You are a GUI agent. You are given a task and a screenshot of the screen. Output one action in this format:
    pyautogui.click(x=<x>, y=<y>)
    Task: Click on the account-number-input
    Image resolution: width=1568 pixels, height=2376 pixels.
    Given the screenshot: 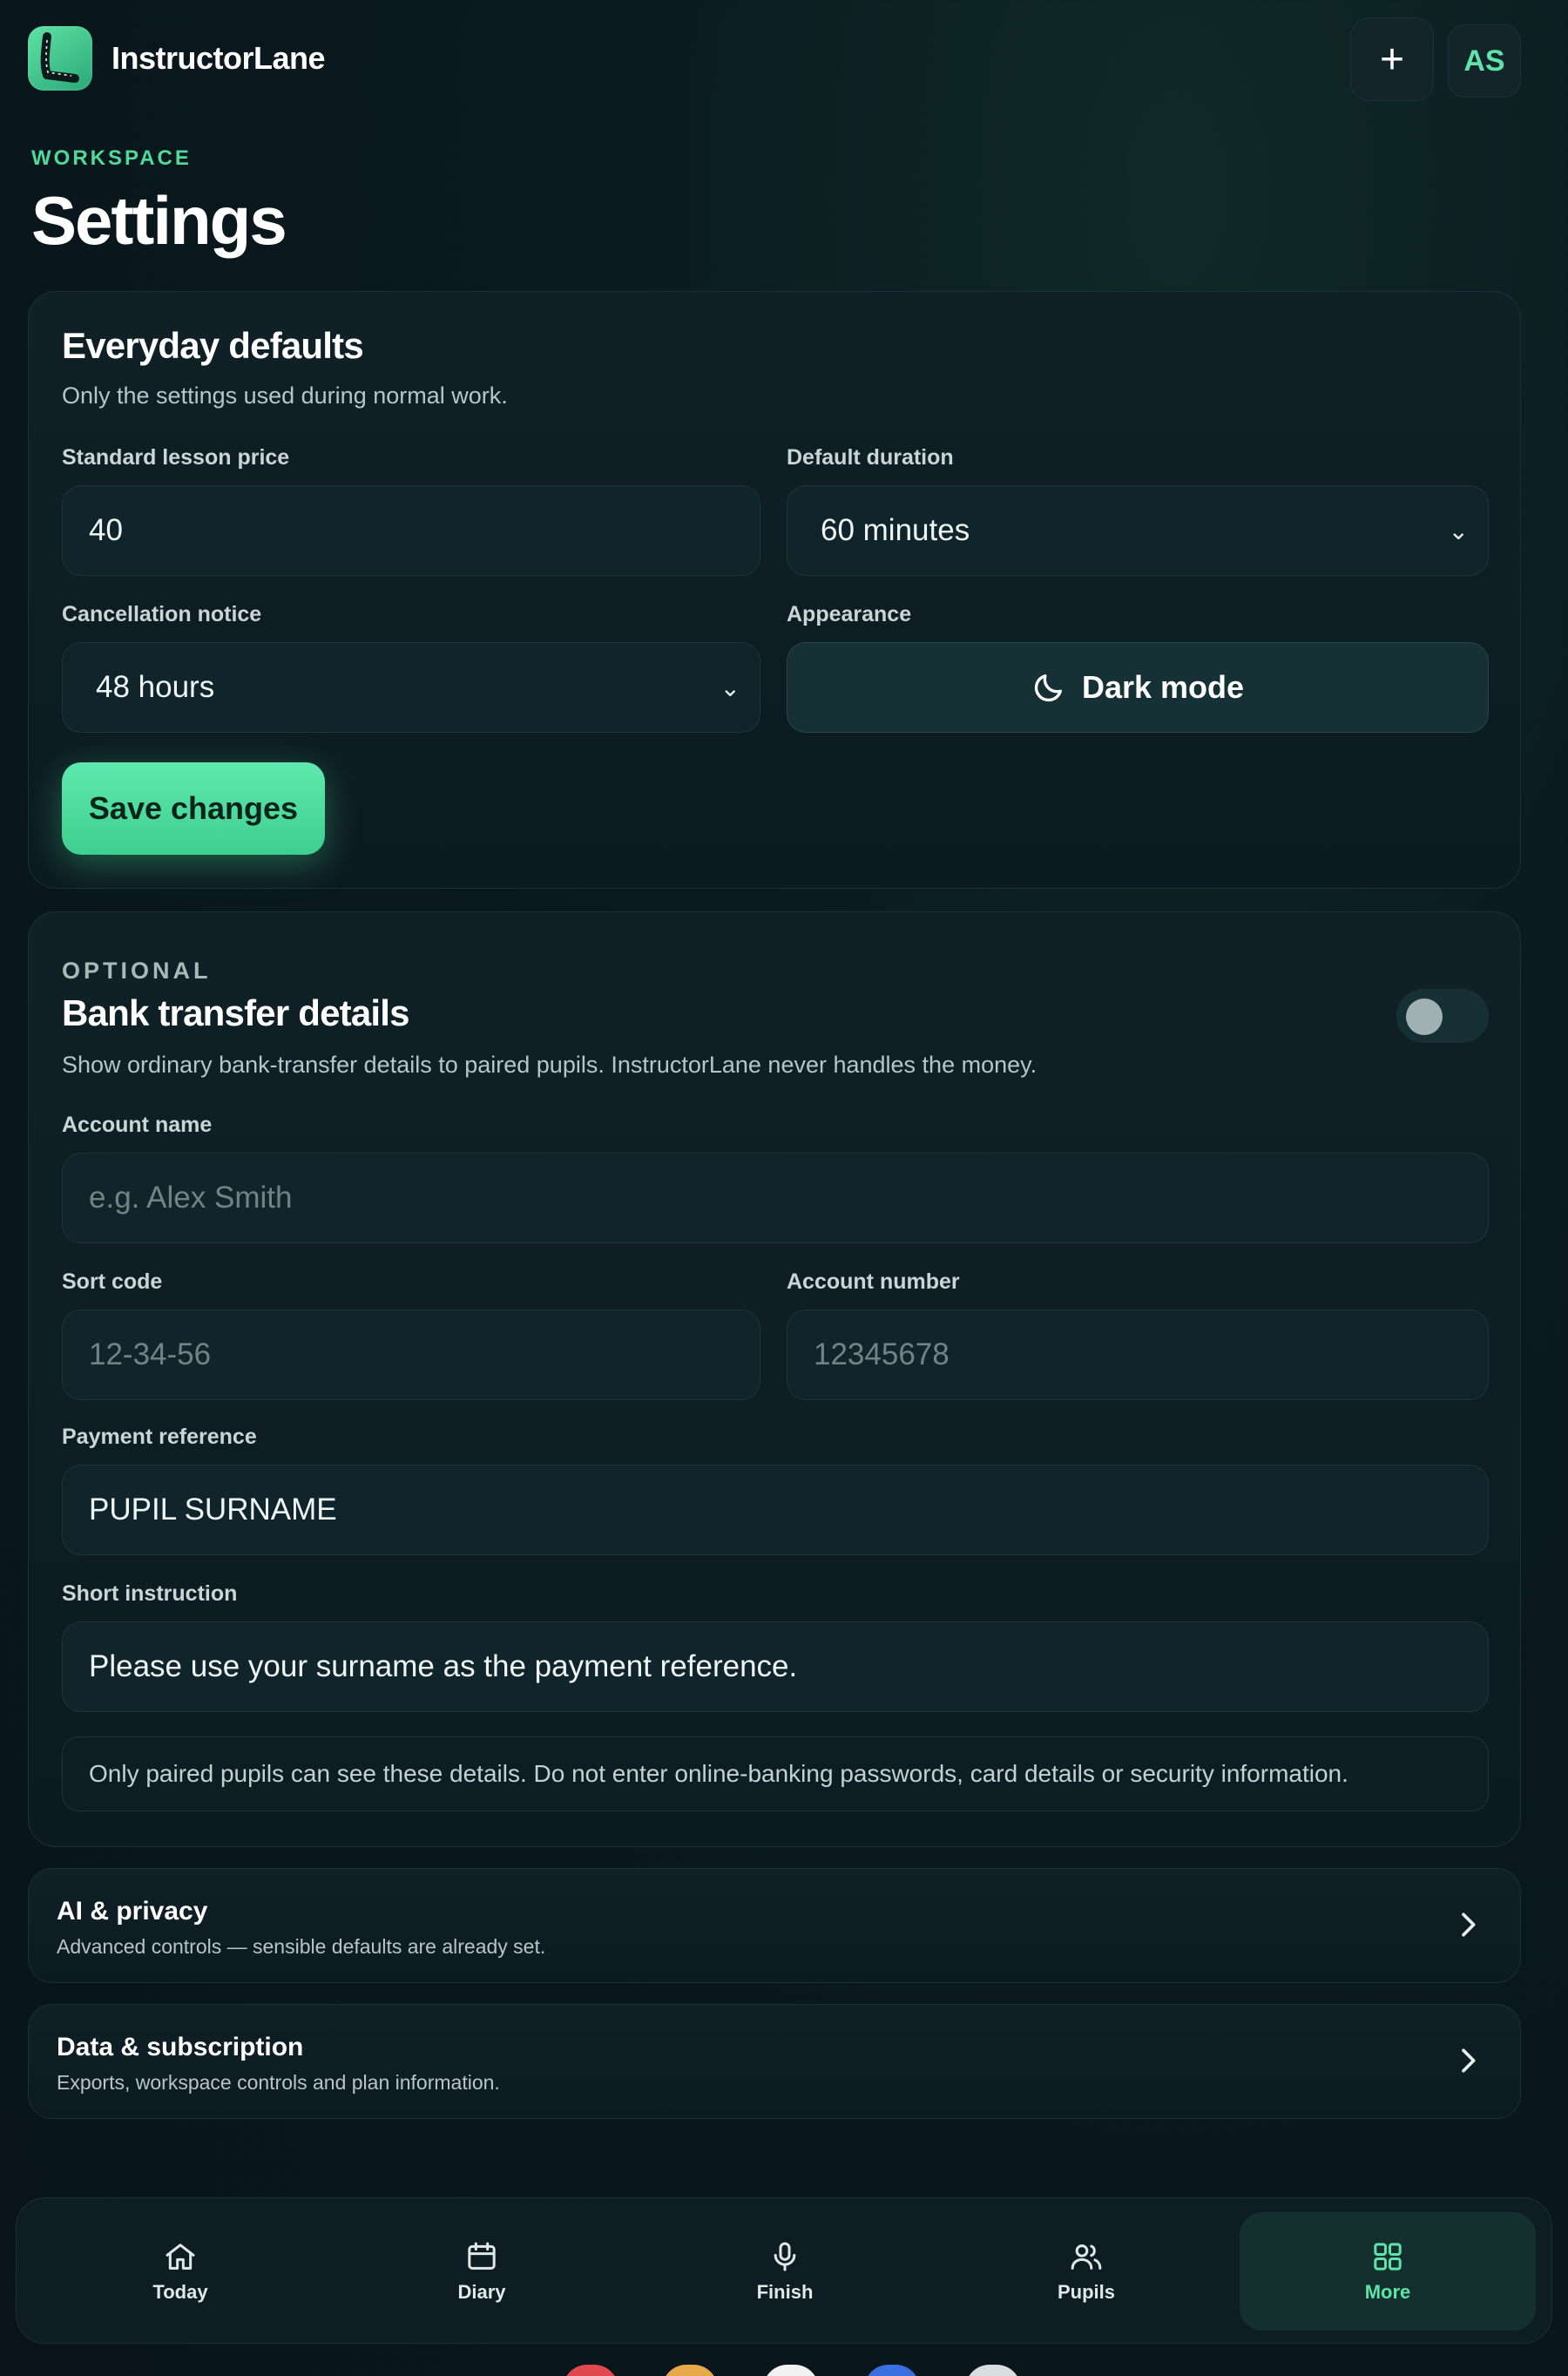 What is the action you would take?
    pyautogui.click(x=1138, y=1355)
    